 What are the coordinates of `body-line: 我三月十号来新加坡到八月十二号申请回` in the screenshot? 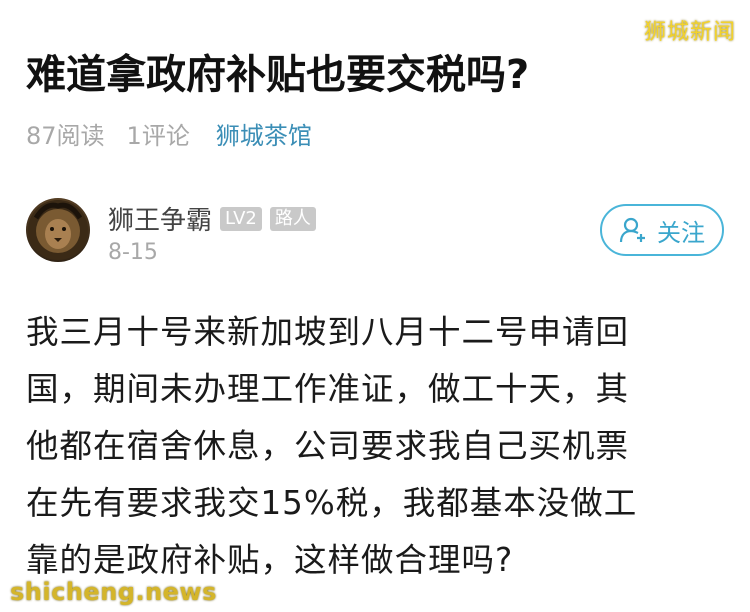 It's located at (328, 332).